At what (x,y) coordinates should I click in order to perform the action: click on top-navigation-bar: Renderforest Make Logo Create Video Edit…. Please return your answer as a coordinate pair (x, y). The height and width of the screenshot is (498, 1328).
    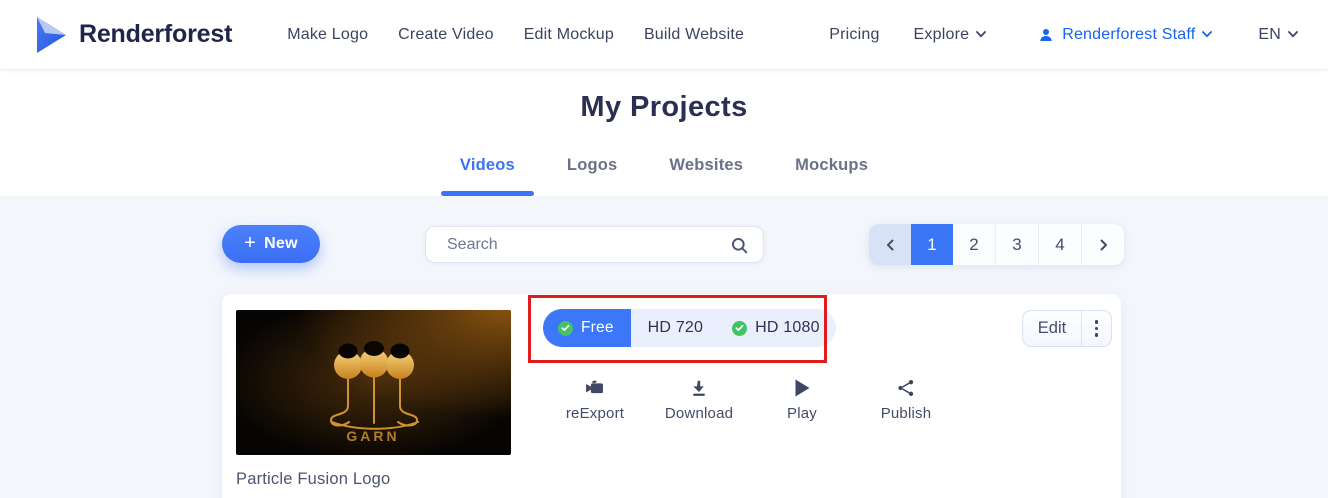
    Looking at the image, I should click on (664, 35).